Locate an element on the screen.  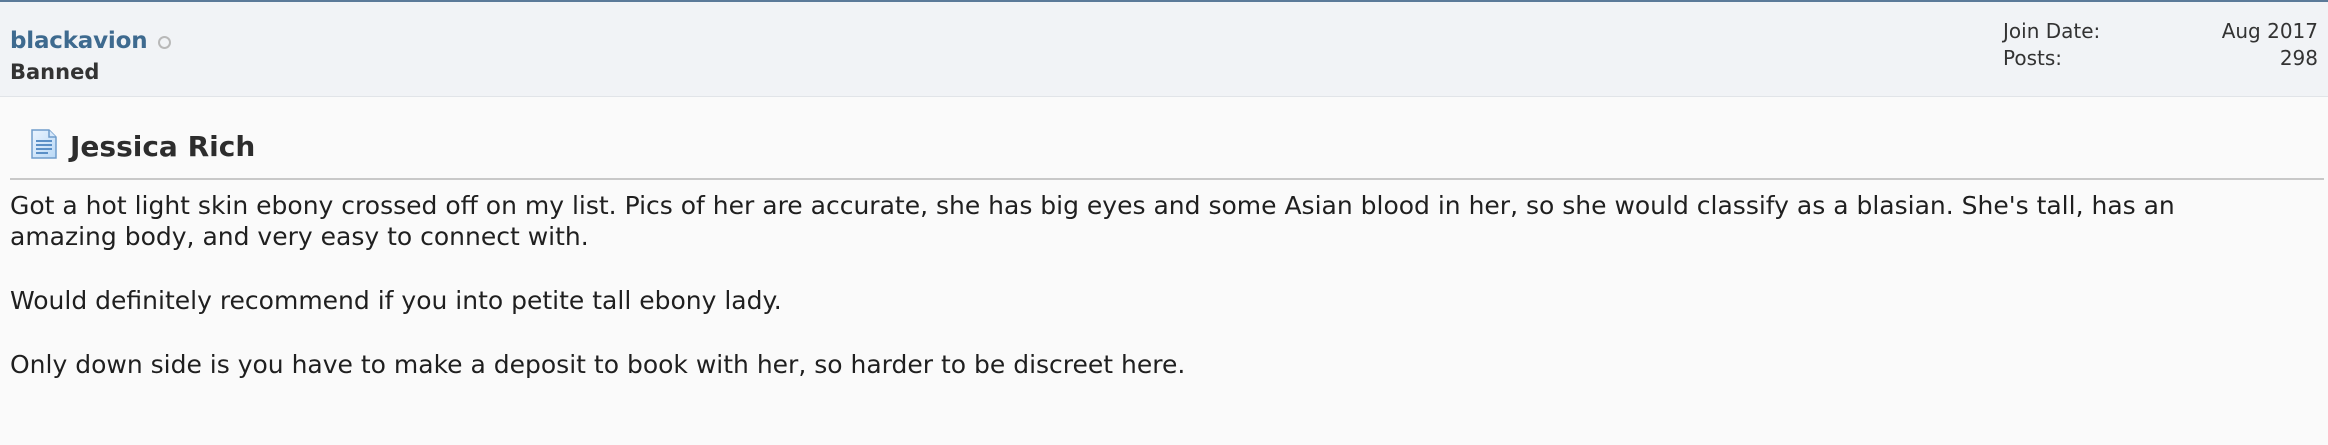
post-title: Jessica Rich is located at coordinates (163, 146).